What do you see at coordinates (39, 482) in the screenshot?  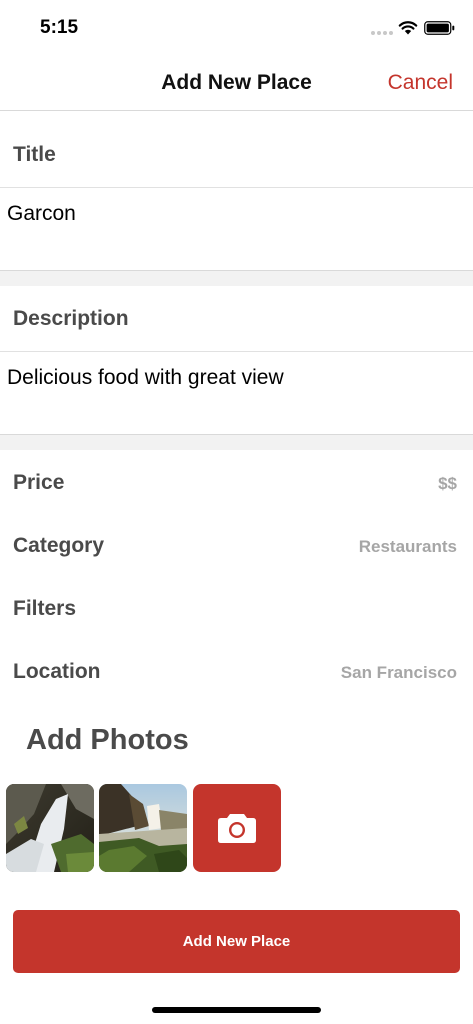 I see `price-label: Price` at bounding box center [39, 482].